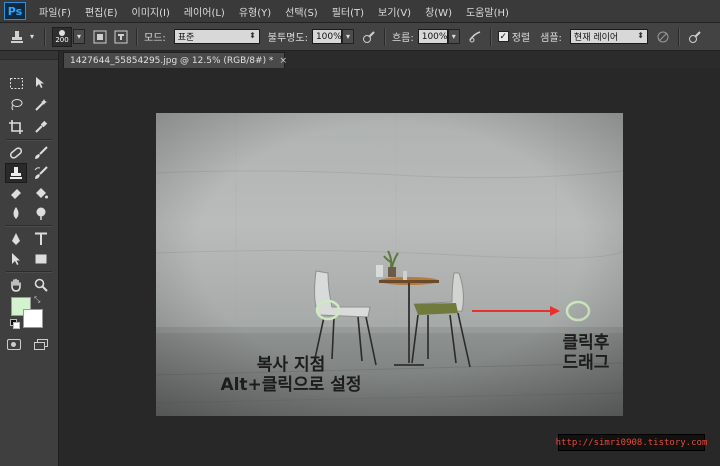 This screenshot has width=720, height=466. What do you see at coordinates (14, 344) in the screenshot?
I see `quick-mask-icon` at bounding box center [14, 344].